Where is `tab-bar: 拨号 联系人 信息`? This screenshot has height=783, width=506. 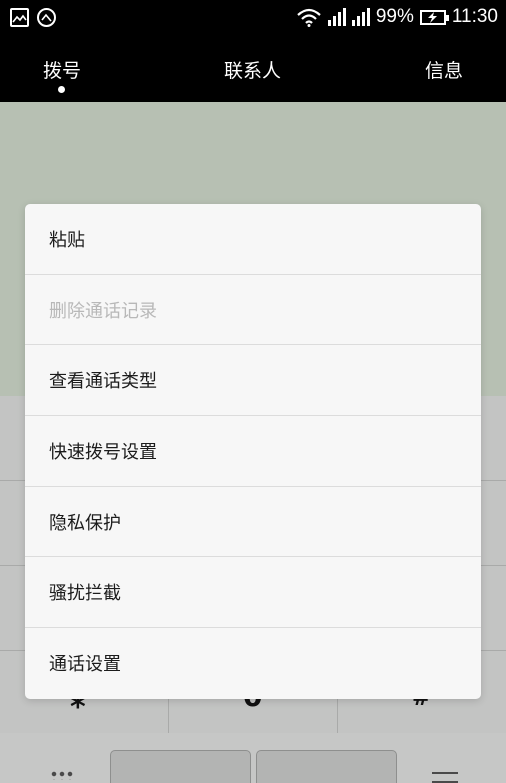 tab-bar: 拨号 联系人 信息 is located at coordinates (253, 69).